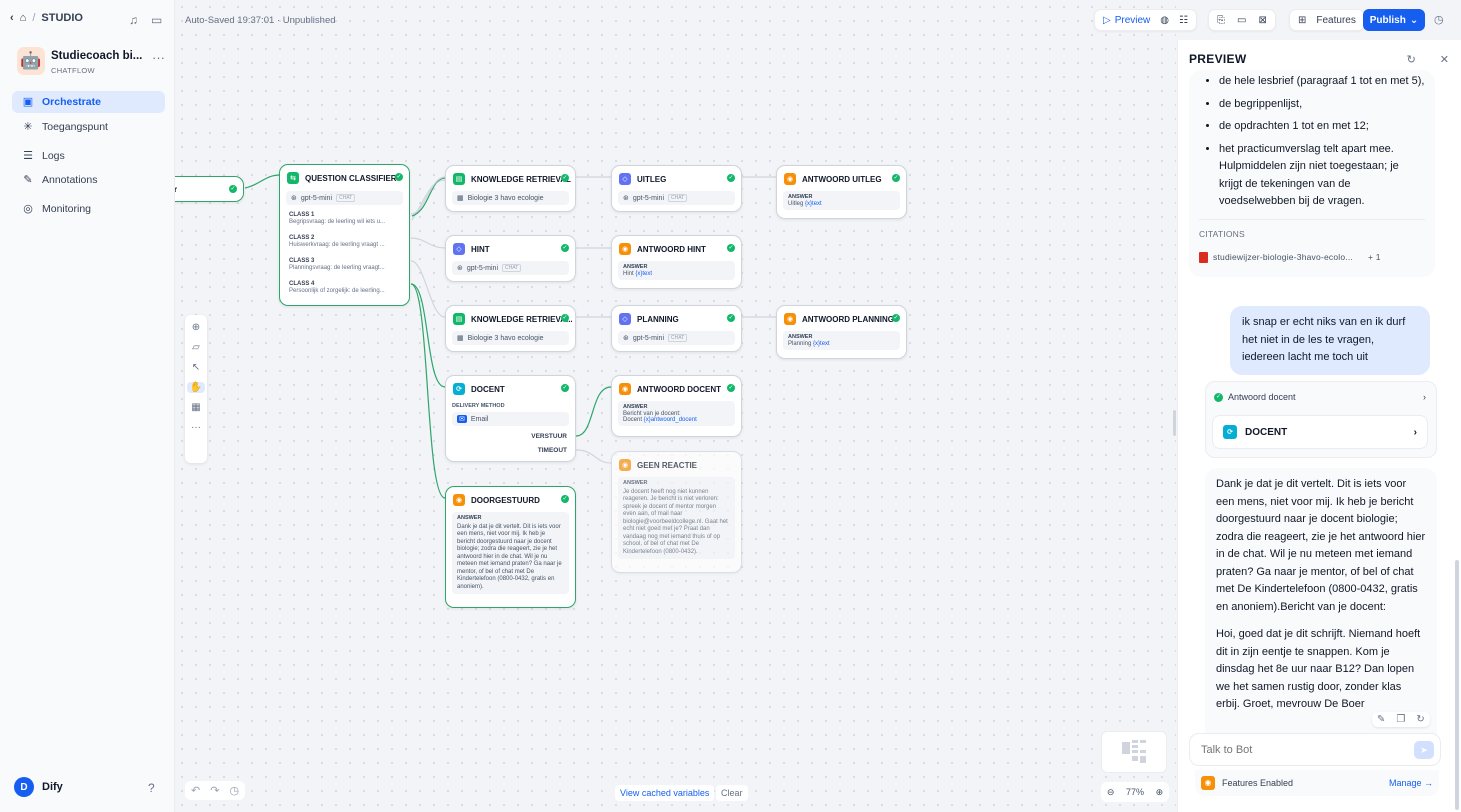 The width and height of the screenshot is (1461, 812). Describe the element at coordinates (628, 274) in the screenshot. I see `var-node: Hint` at that location.